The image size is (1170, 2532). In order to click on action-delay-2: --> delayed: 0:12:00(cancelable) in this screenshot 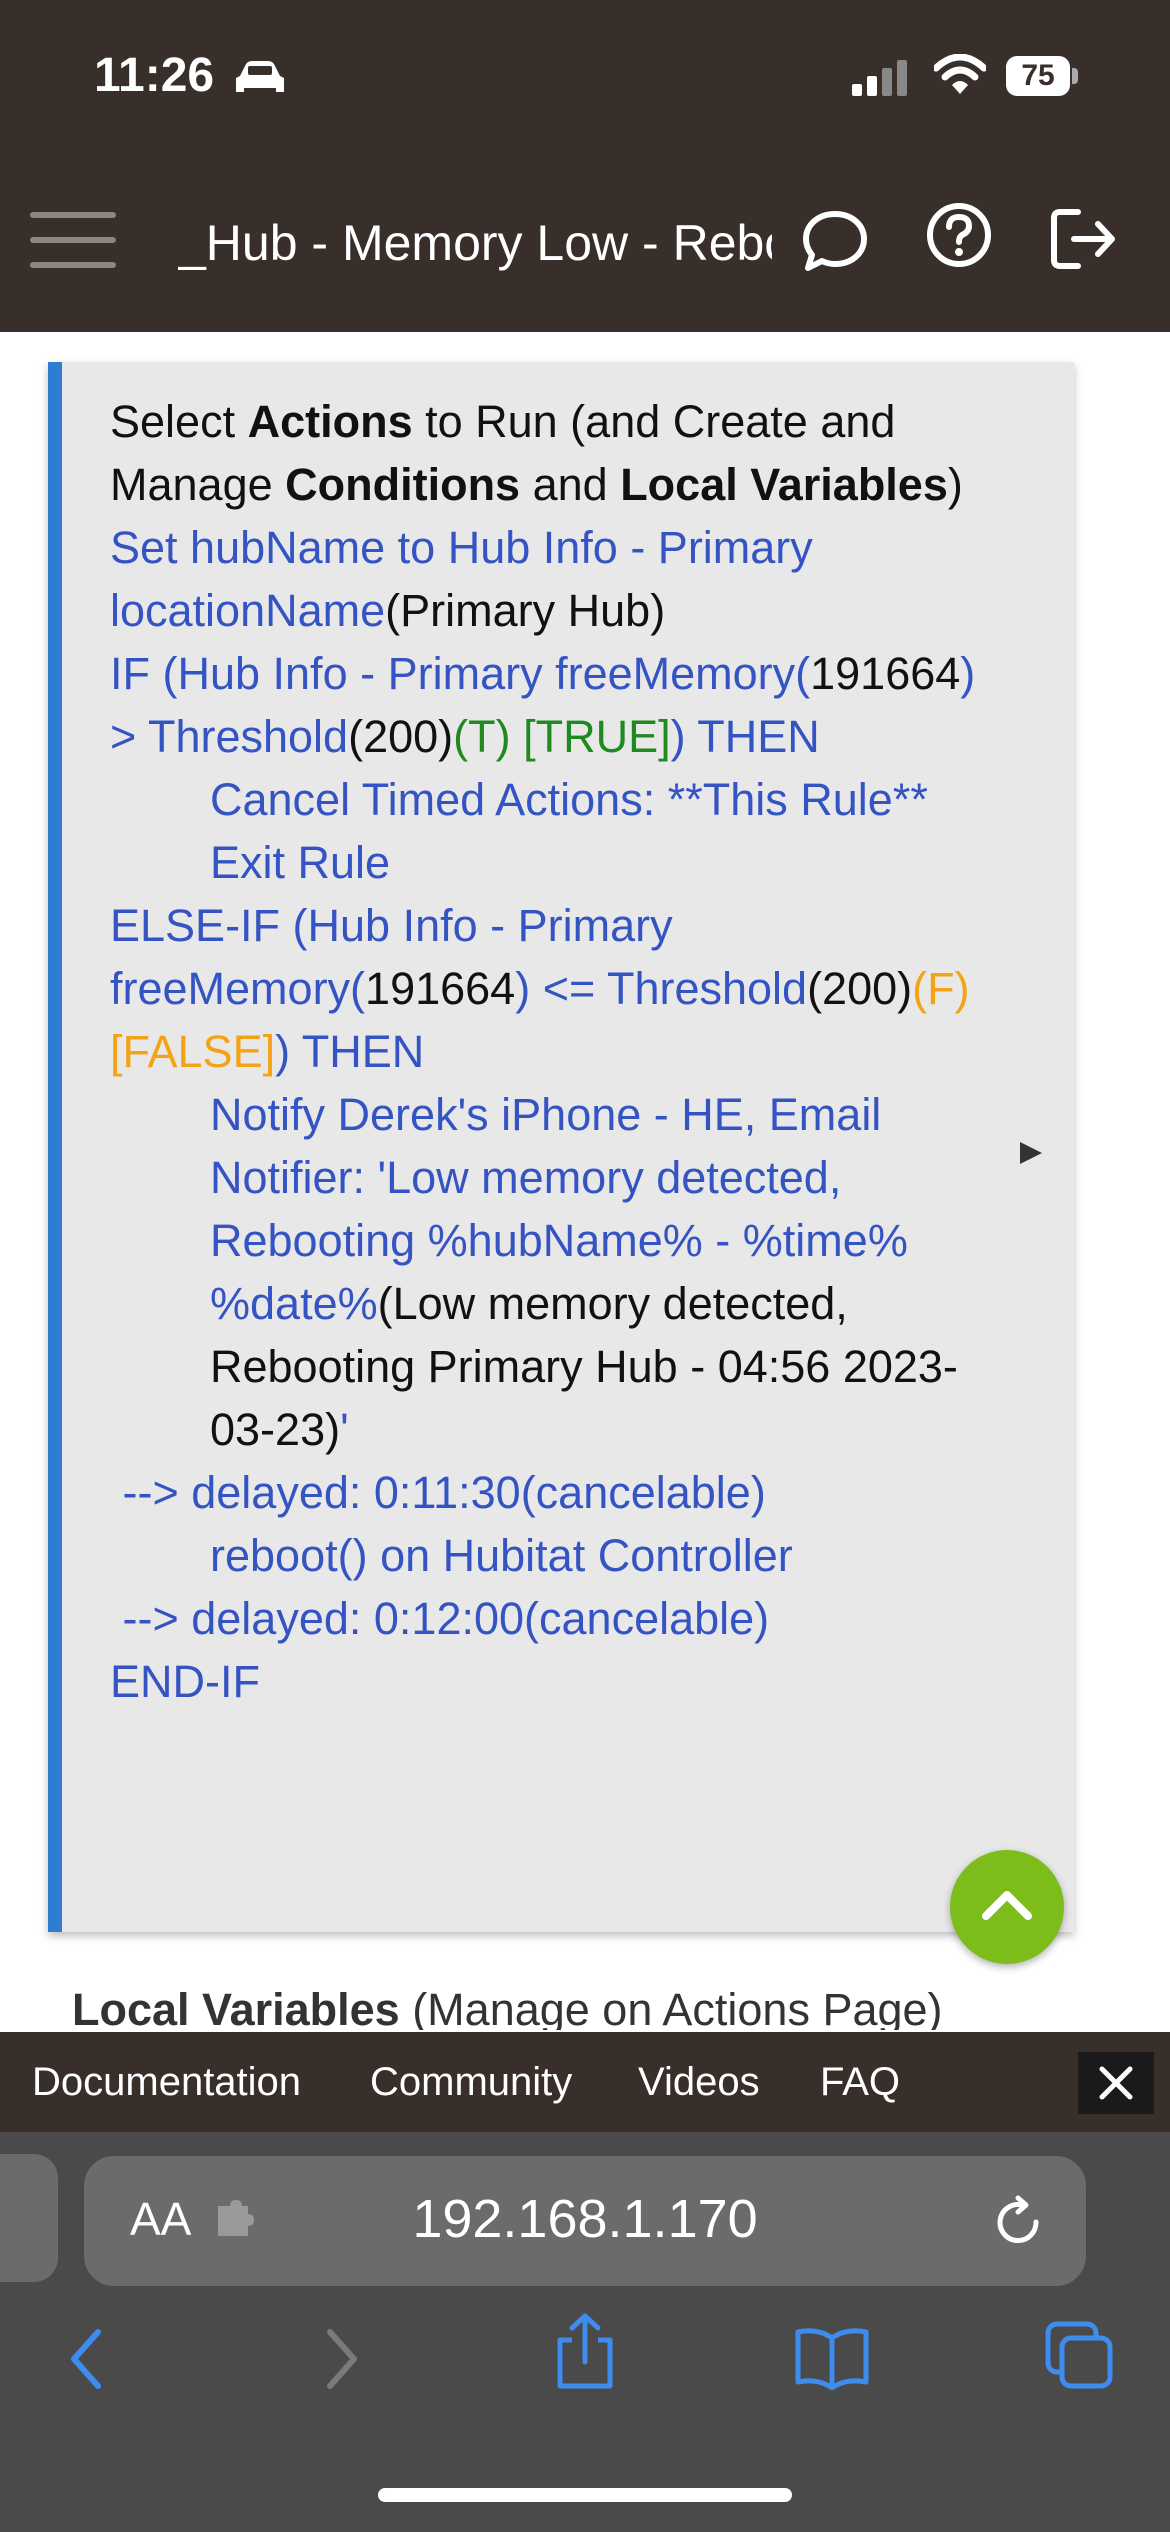, I will do `click(440, 1618)`.